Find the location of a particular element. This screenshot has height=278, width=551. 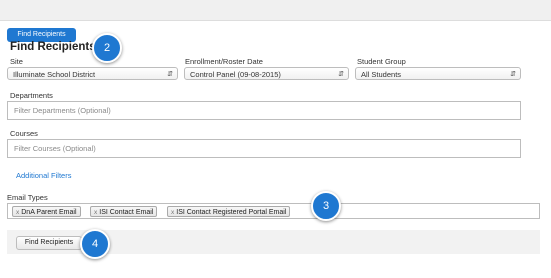

email-type-tag-label: ISI Contact Email is located at coordinates (126, 212).